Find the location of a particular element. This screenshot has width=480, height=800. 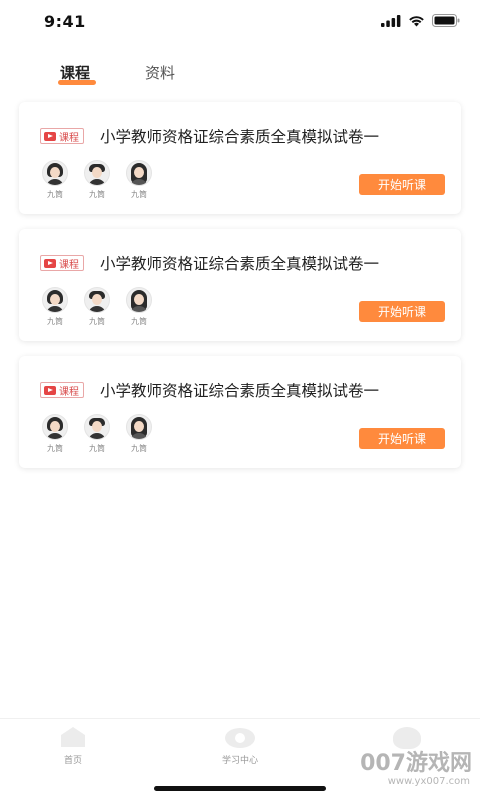

nav-label: 首页 is located at coordinates (72, 761).